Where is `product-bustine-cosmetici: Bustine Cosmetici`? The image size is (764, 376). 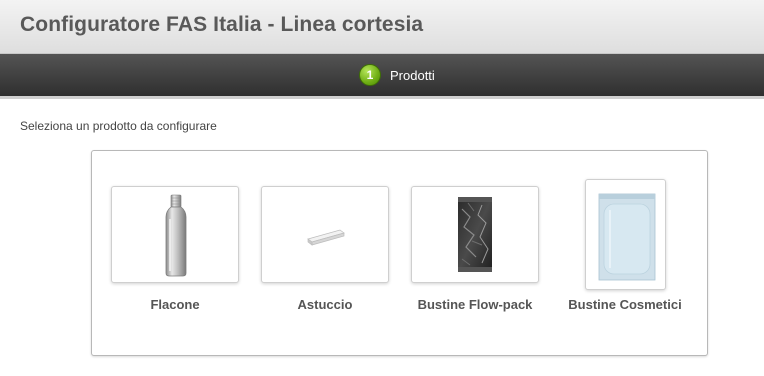 product-bustine-cosmetici: Bustine Cosmetici is located at coordinates (625, 247).